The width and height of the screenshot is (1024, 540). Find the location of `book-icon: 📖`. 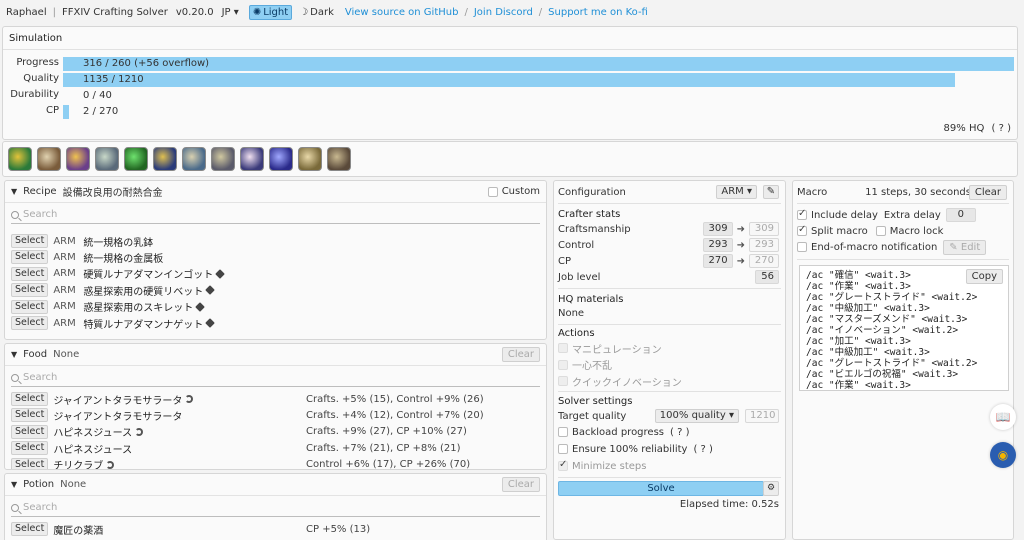

book-icon: 📖 is located at coordinates (1003, 417).